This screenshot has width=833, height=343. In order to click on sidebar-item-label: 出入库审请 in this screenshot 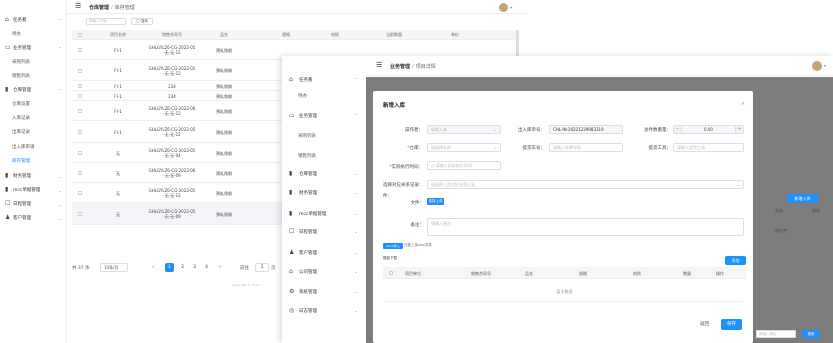, I will do `click(23, 147)`.